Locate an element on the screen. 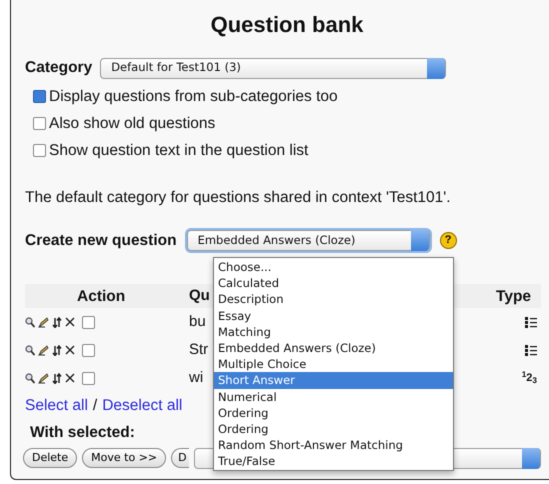 The width and height of the screenshot is (549, 484). action-button: Delete is located at coordinates (50, 458).